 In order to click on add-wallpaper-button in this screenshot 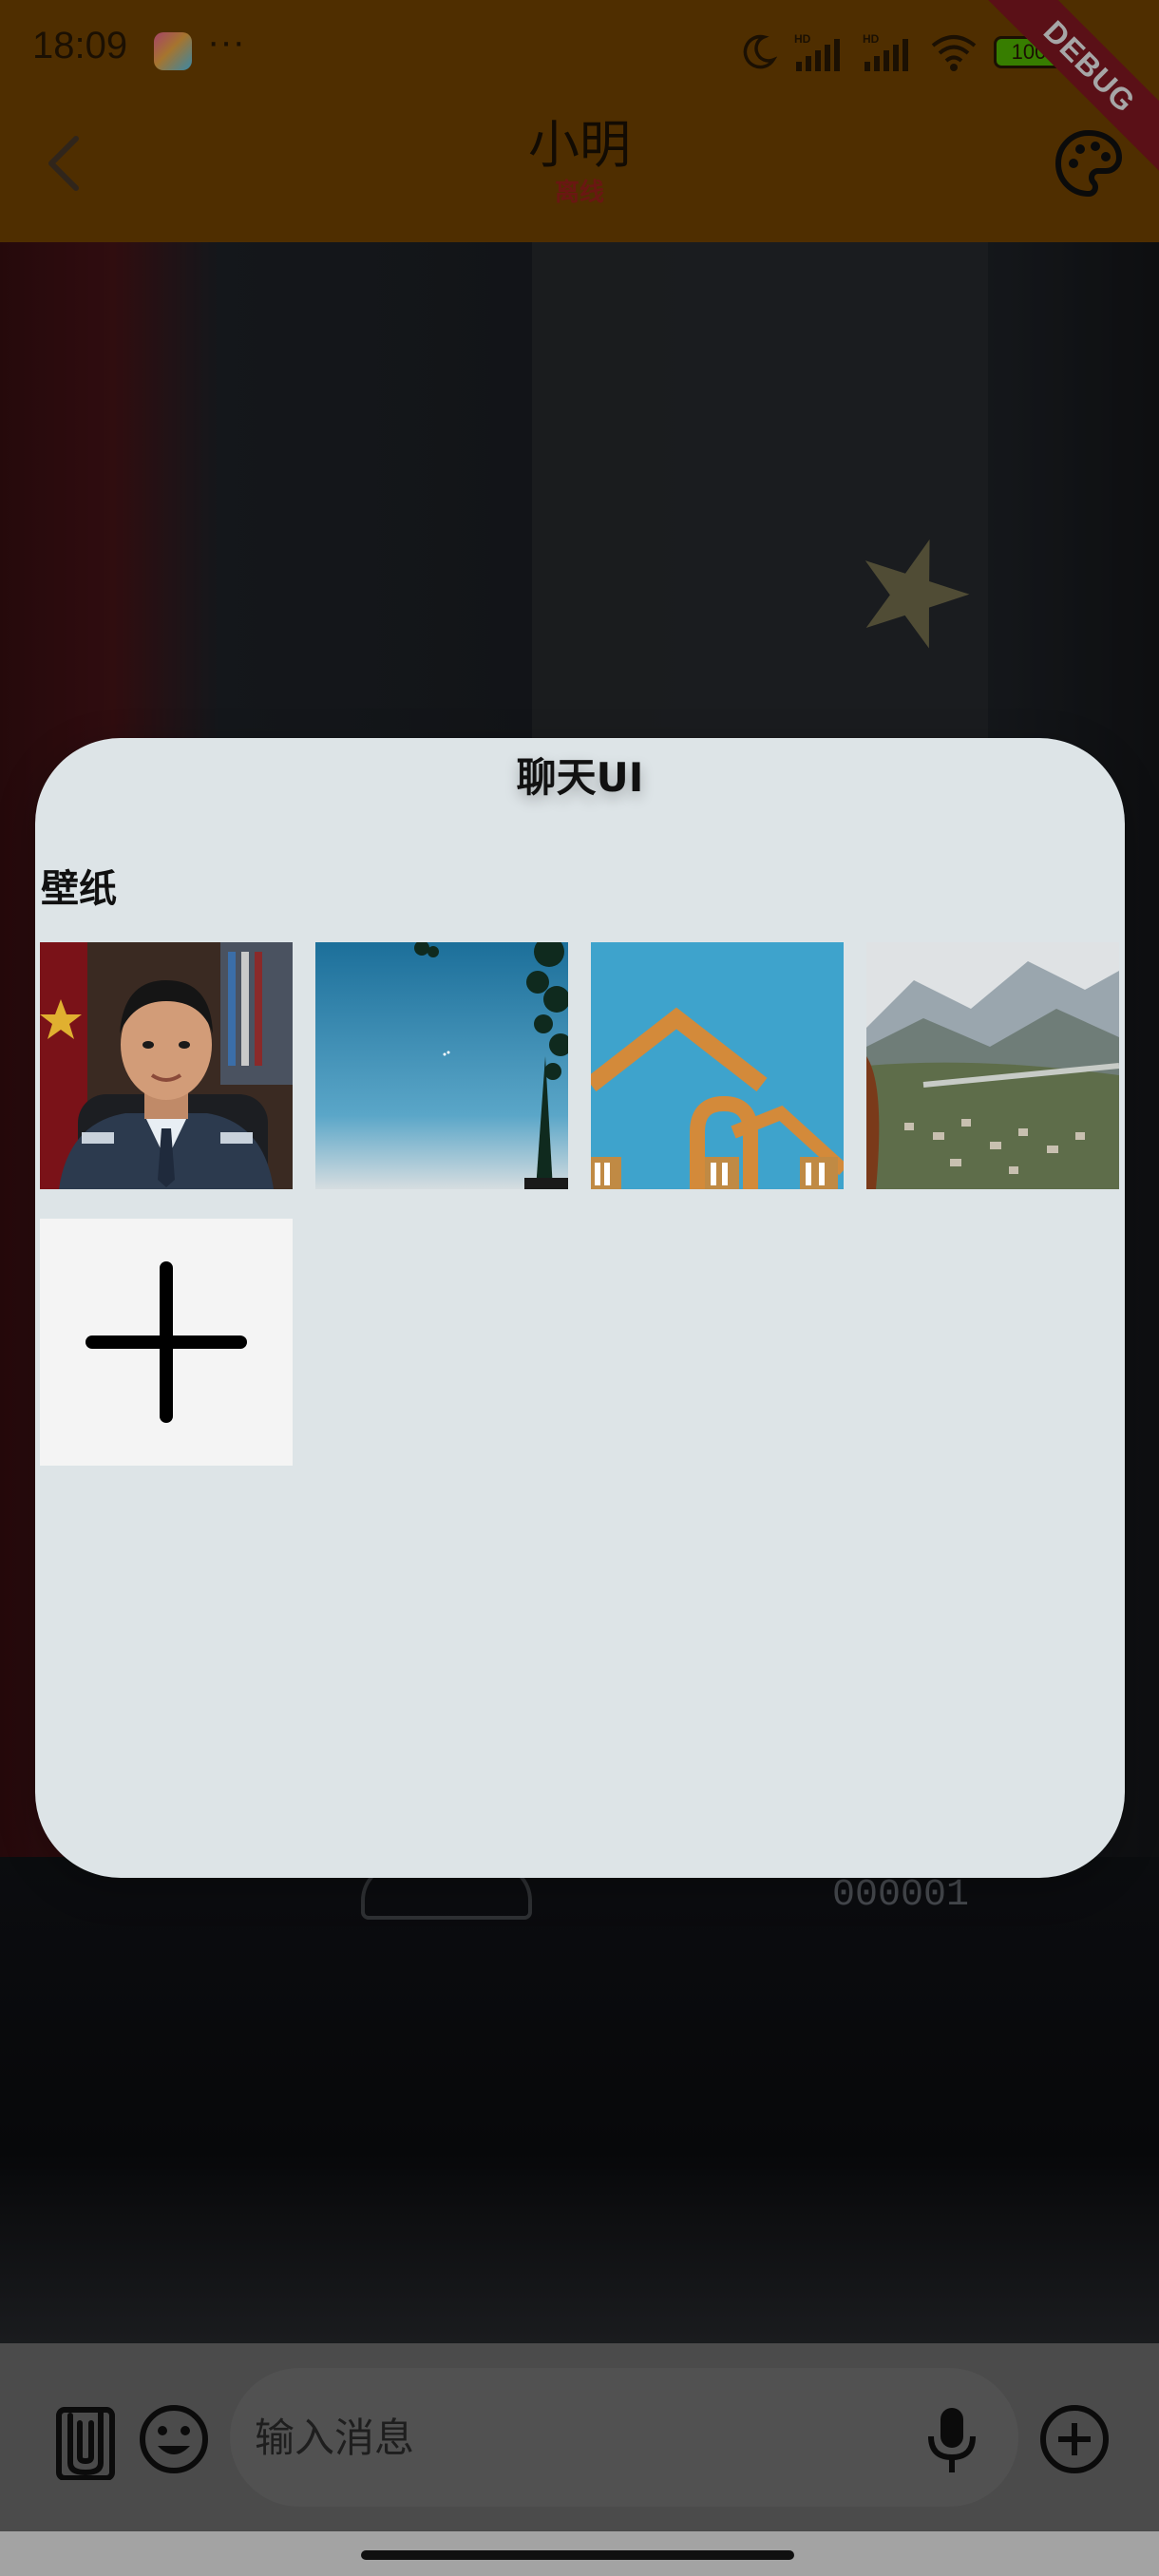, I will do `click(166, 1342)`.